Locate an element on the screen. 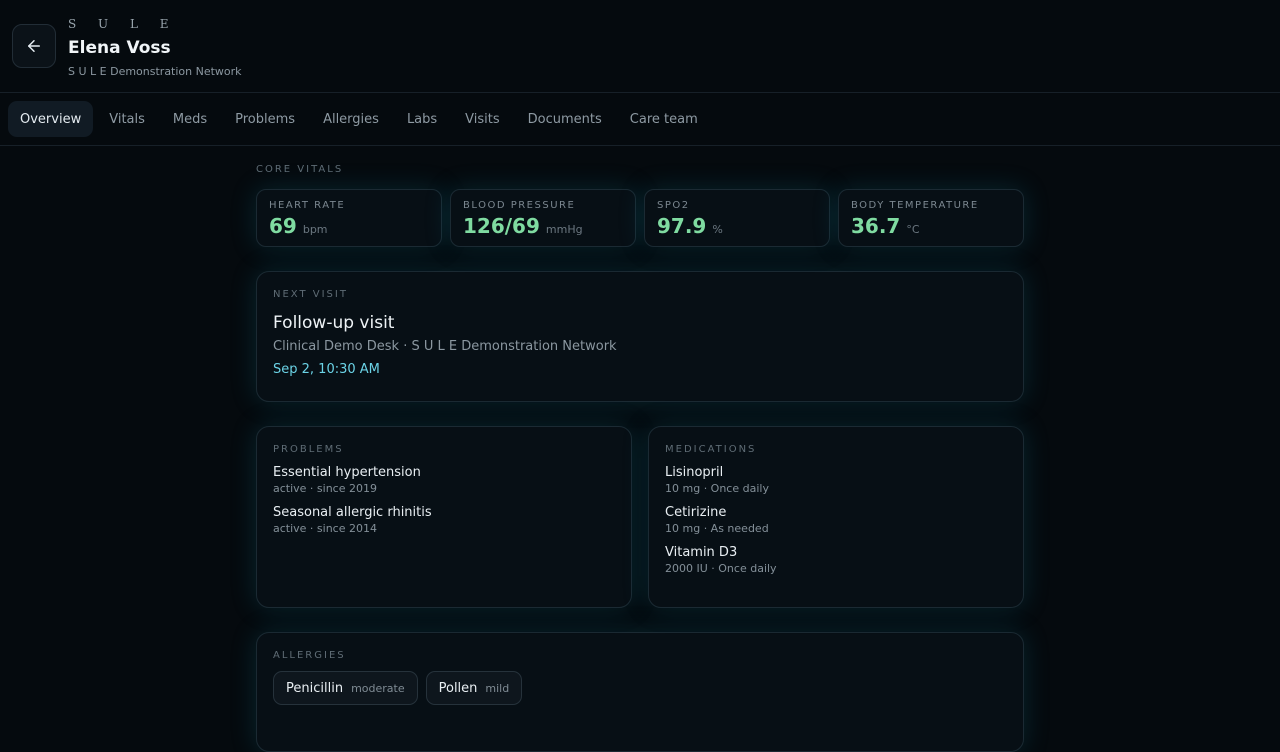 Image resolution: width=1280 pixels, height=752 pixels. tab-overview: Overview is located at coordinates (51, 119).